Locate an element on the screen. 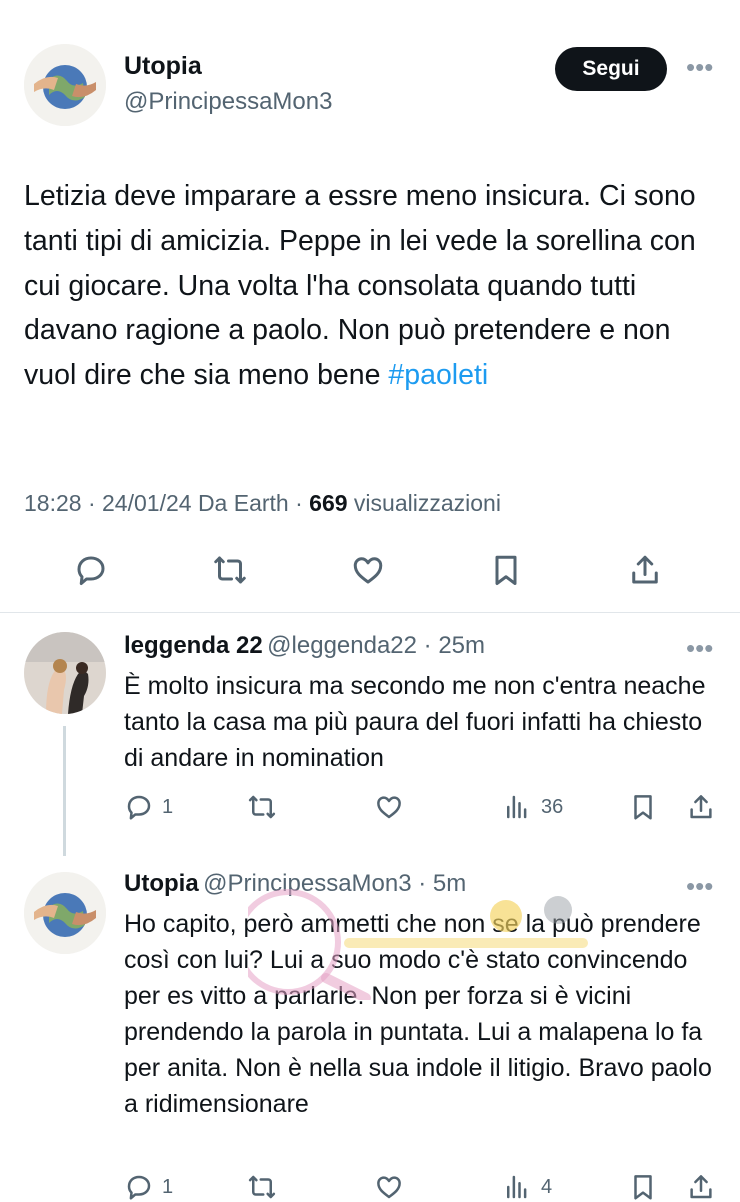  reply-header: leggenda 22 @leggenda22 · 25m is located at coordinates (304, 646).